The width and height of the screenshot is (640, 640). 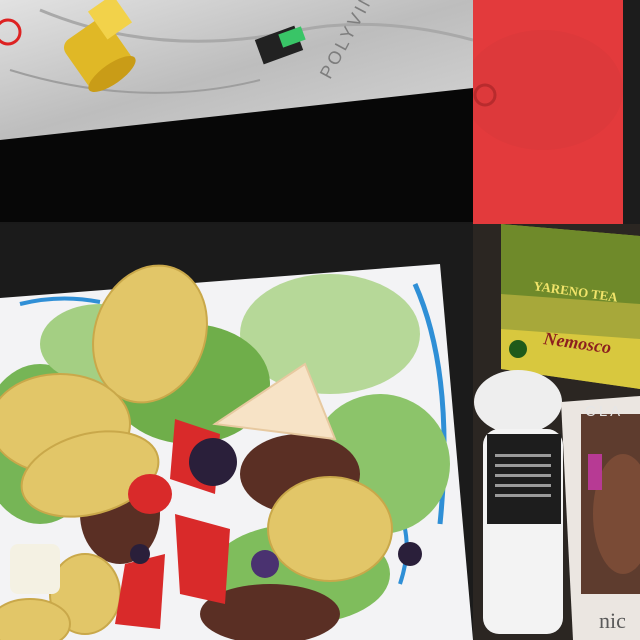 What do you see at coordinates (570, 306) in the screenshot?
I see `tea-box` at bounding box center [570, 306].